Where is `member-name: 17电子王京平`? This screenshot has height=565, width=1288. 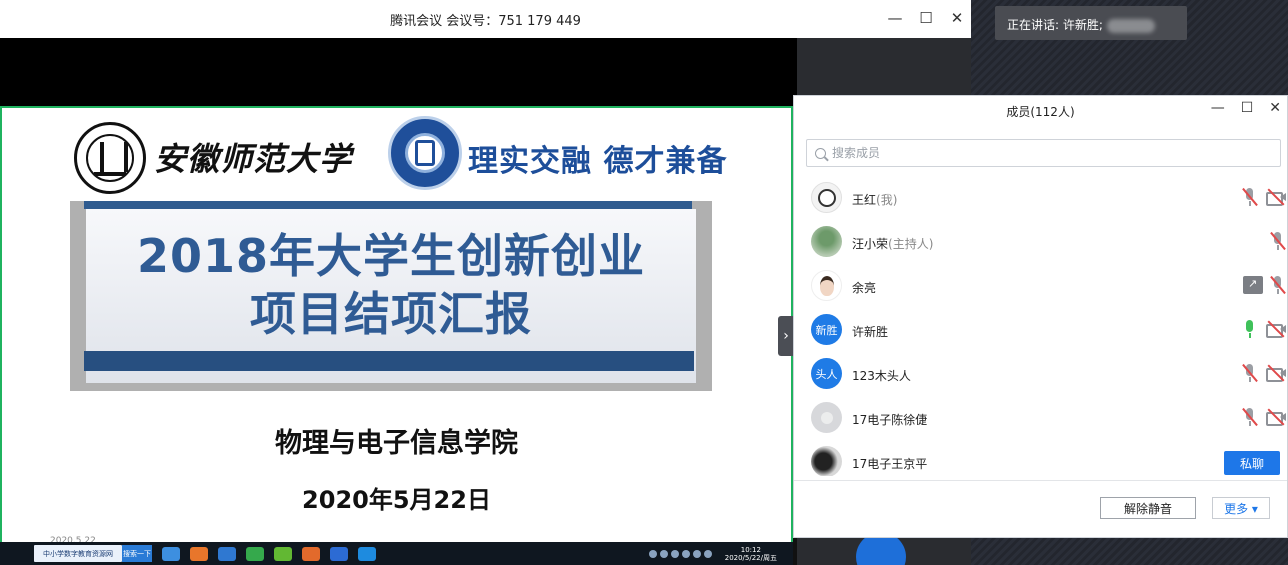
member-name: 17电子王京平 is located at coordinates (890, 464).